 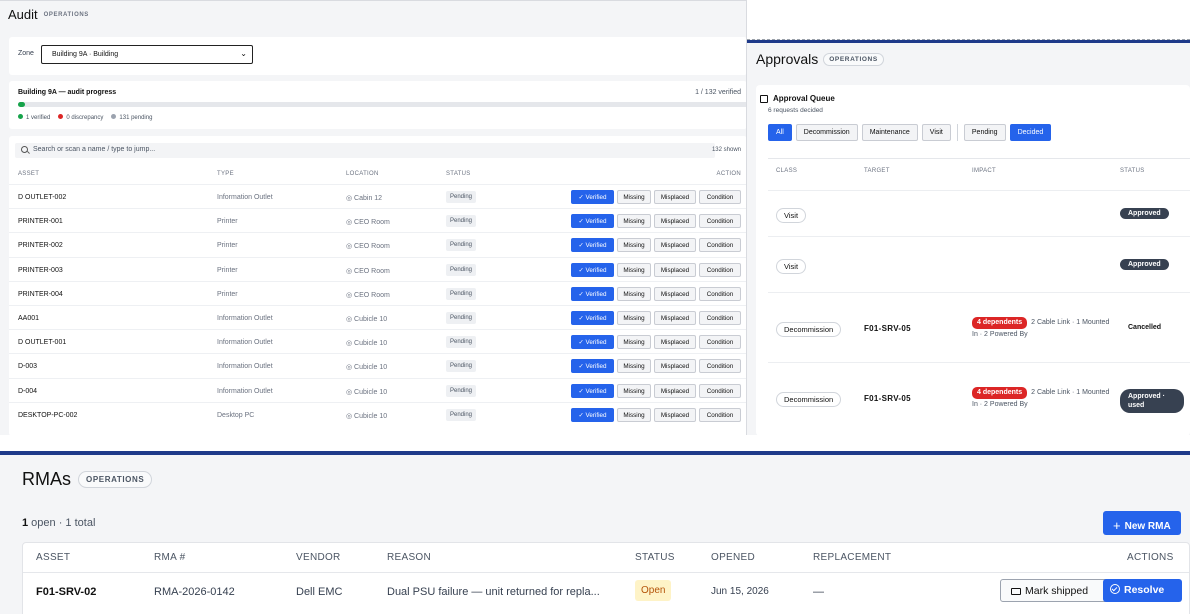 I want to click on rma-count: 1 open · 1 total, so click(x=59, y=523).